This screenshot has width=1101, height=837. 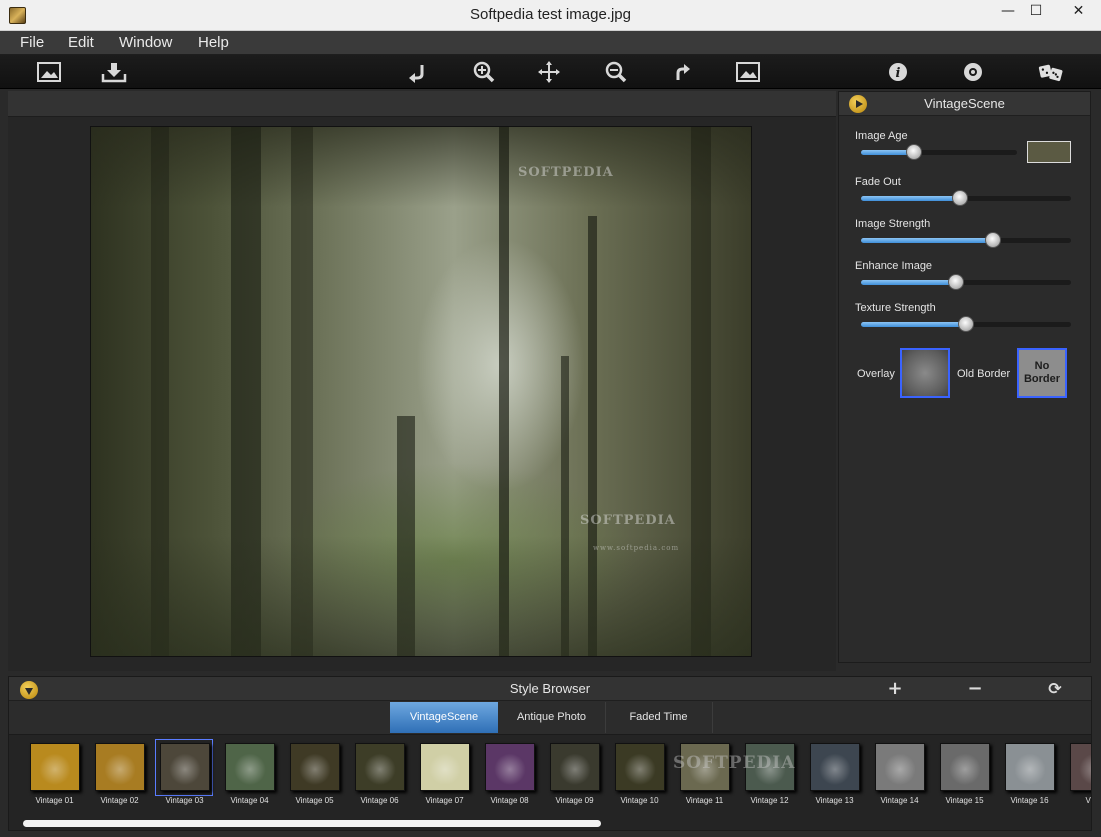 I want to click on slider-label-enhance-image: Enhance Image, so click(x=894, y=266).